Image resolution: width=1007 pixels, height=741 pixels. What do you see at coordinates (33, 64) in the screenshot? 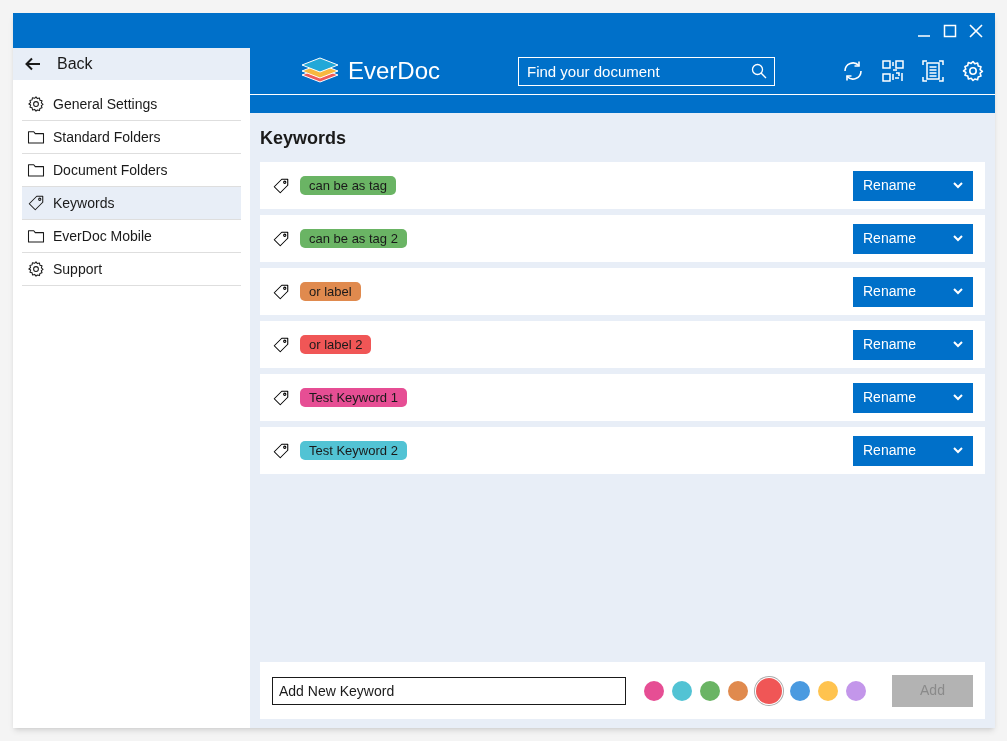
I see `arrow-left-icon` at bounding box center [33, 64].